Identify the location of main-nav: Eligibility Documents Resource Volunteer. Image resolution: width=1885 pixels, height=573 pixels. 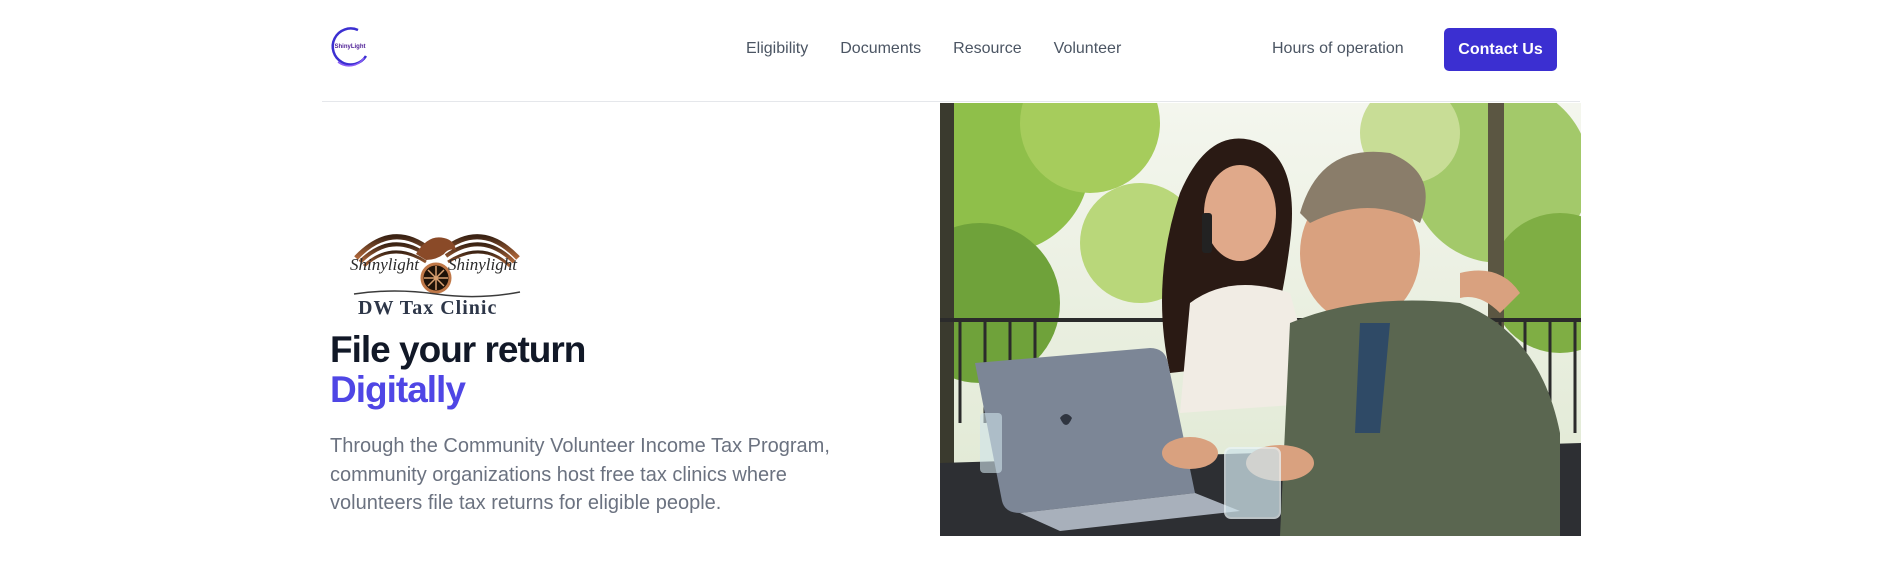
(933, 49).